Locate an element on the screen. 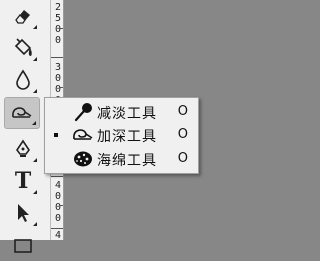 Image resolution: width=320 pixels, height=261 pixels. flyout-item-dodge: 减淡工具 O is located at coordinates (121, 112).